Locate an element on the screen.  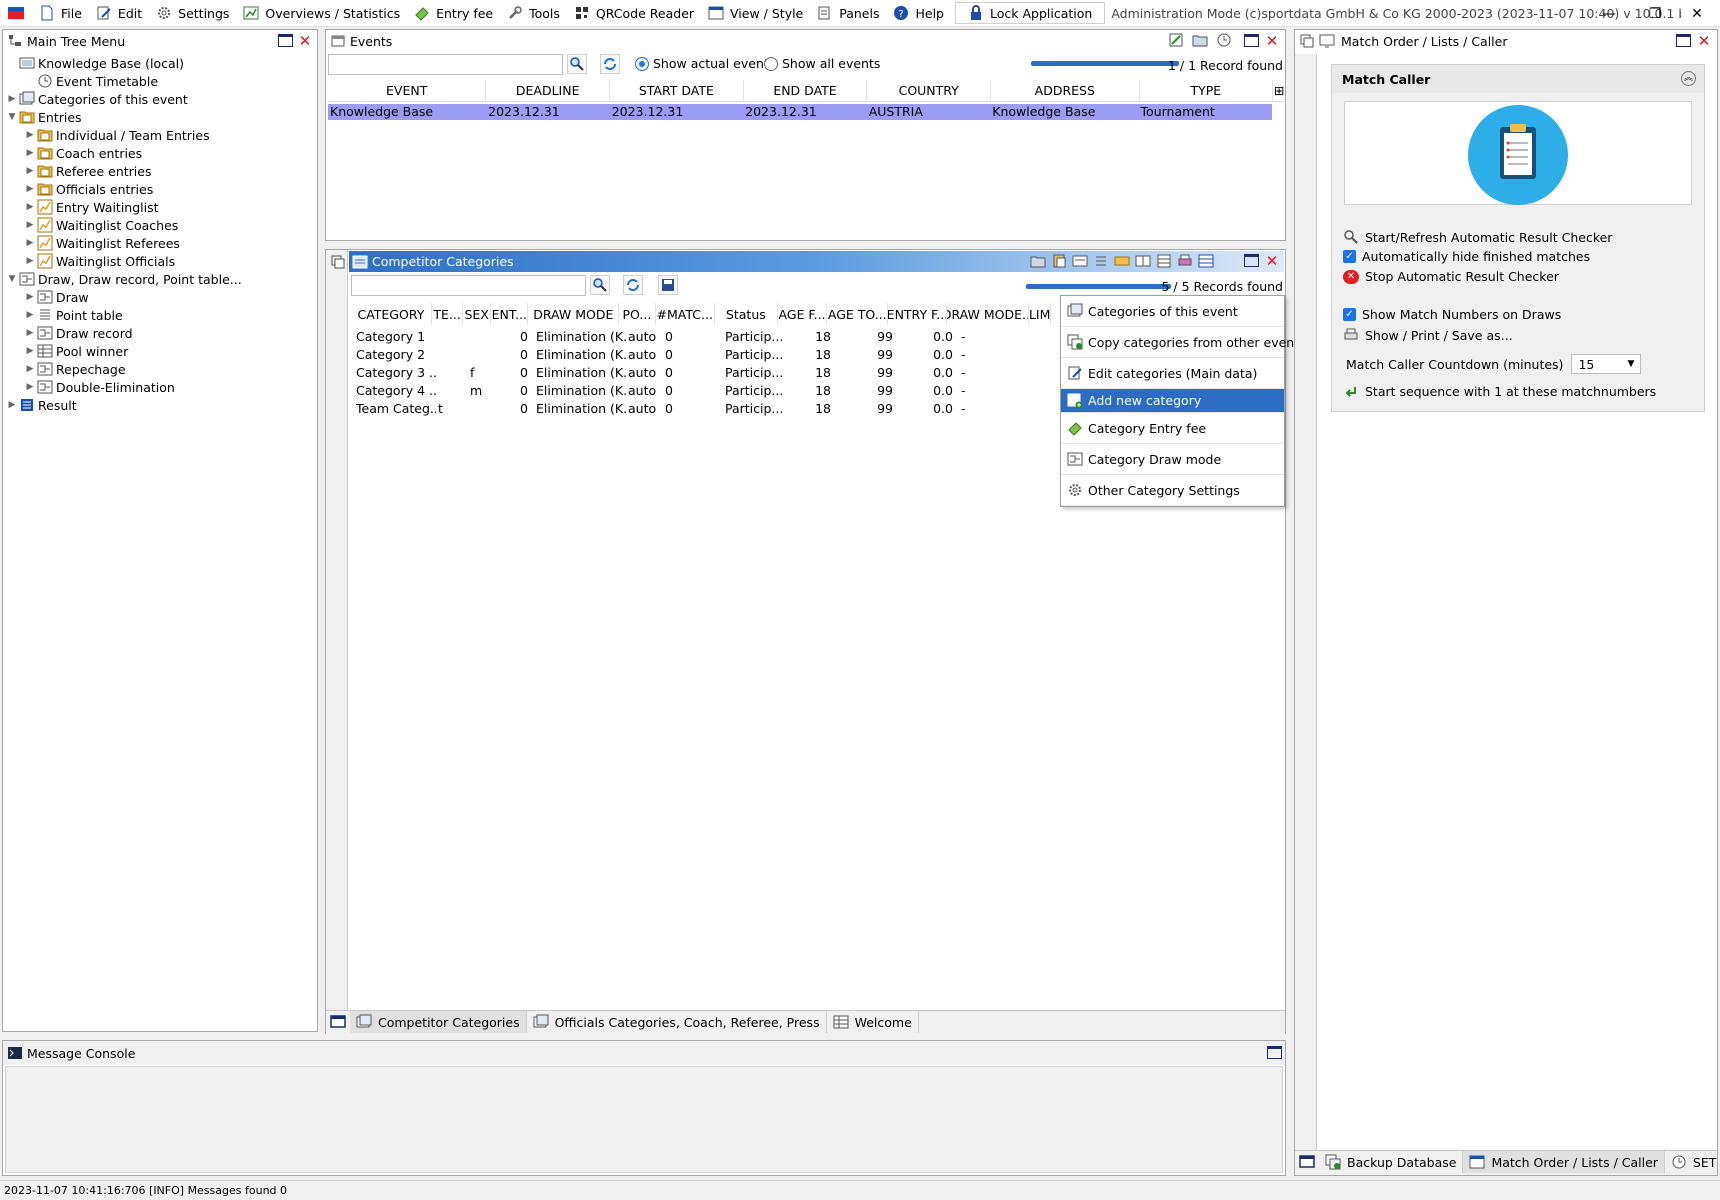
tree-item: ▶ Officials entries is located at coordinates (161, 189).